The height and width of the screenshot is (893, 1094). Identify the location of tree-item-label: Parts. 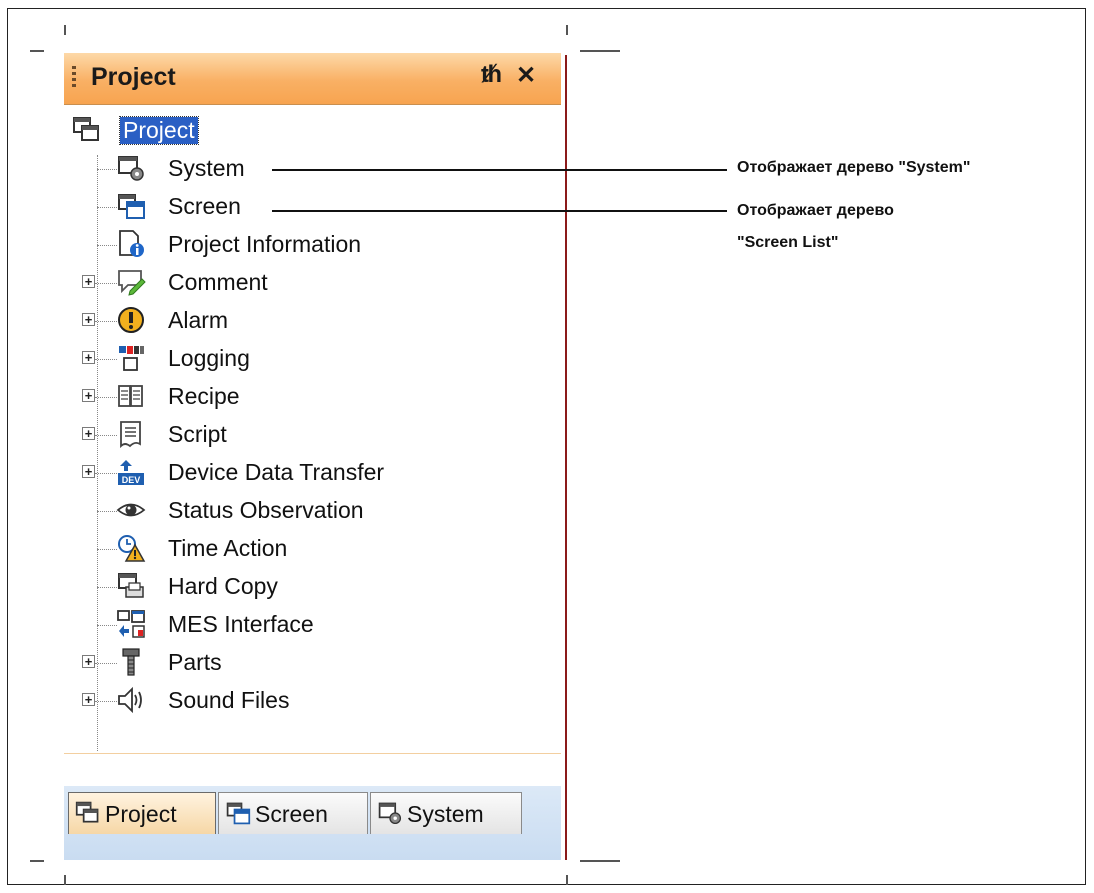
(195, 662).